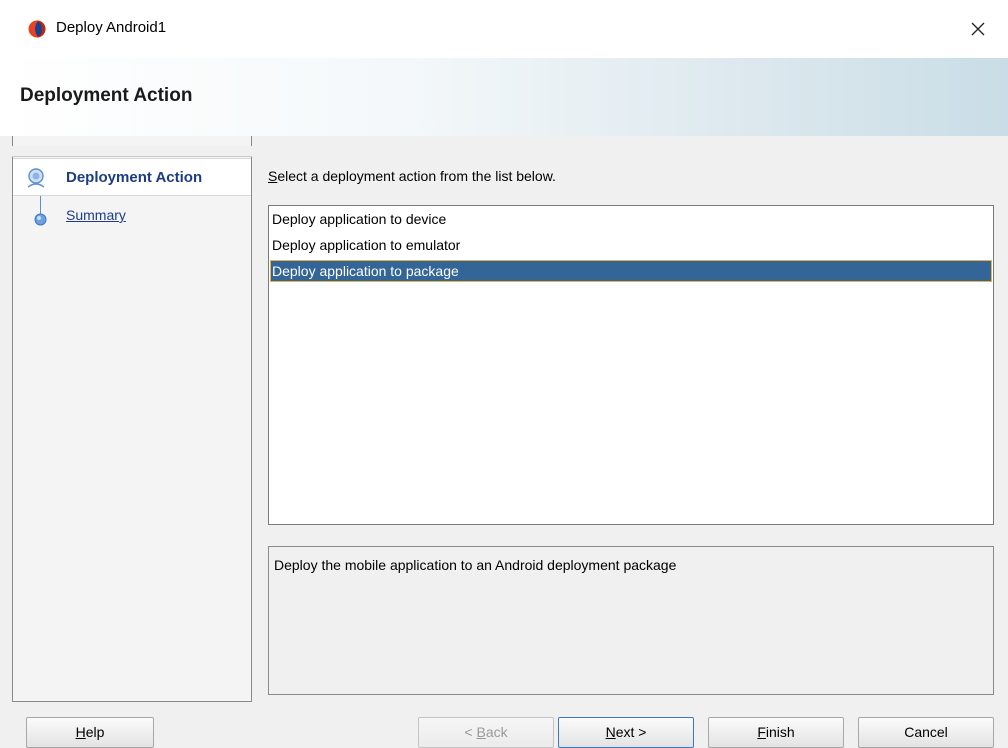 This screenshot has height=748, width=1008. Describe the element at coordinates (40, 205) in the screenshot. I see `step-connector-line` at that location.